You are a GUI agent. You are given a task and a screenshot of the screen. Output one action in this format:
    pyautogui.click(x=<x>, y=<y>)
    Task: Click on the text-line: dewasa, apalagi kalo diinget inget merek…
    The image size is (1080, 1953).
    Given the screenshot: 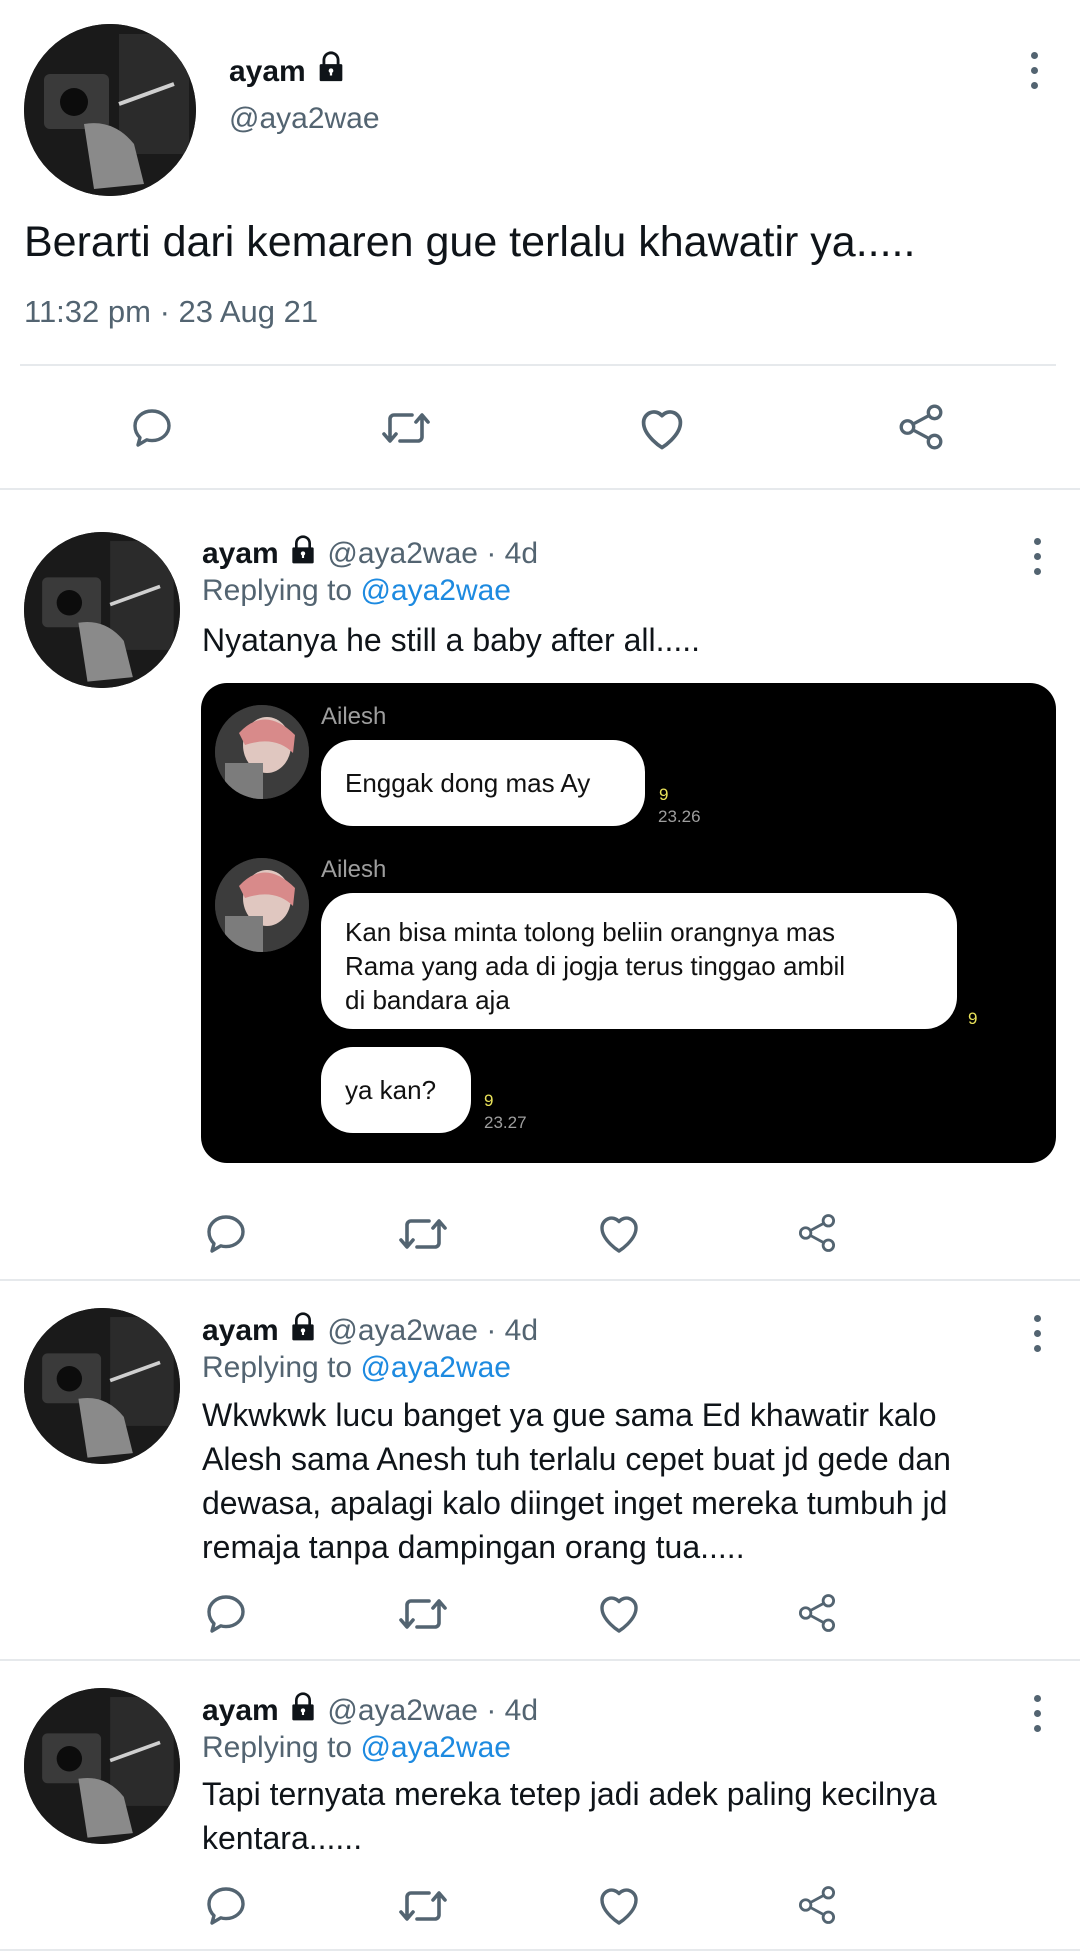 What is the action you would take?
    pyautogui.click(x=575, y=1503)
    